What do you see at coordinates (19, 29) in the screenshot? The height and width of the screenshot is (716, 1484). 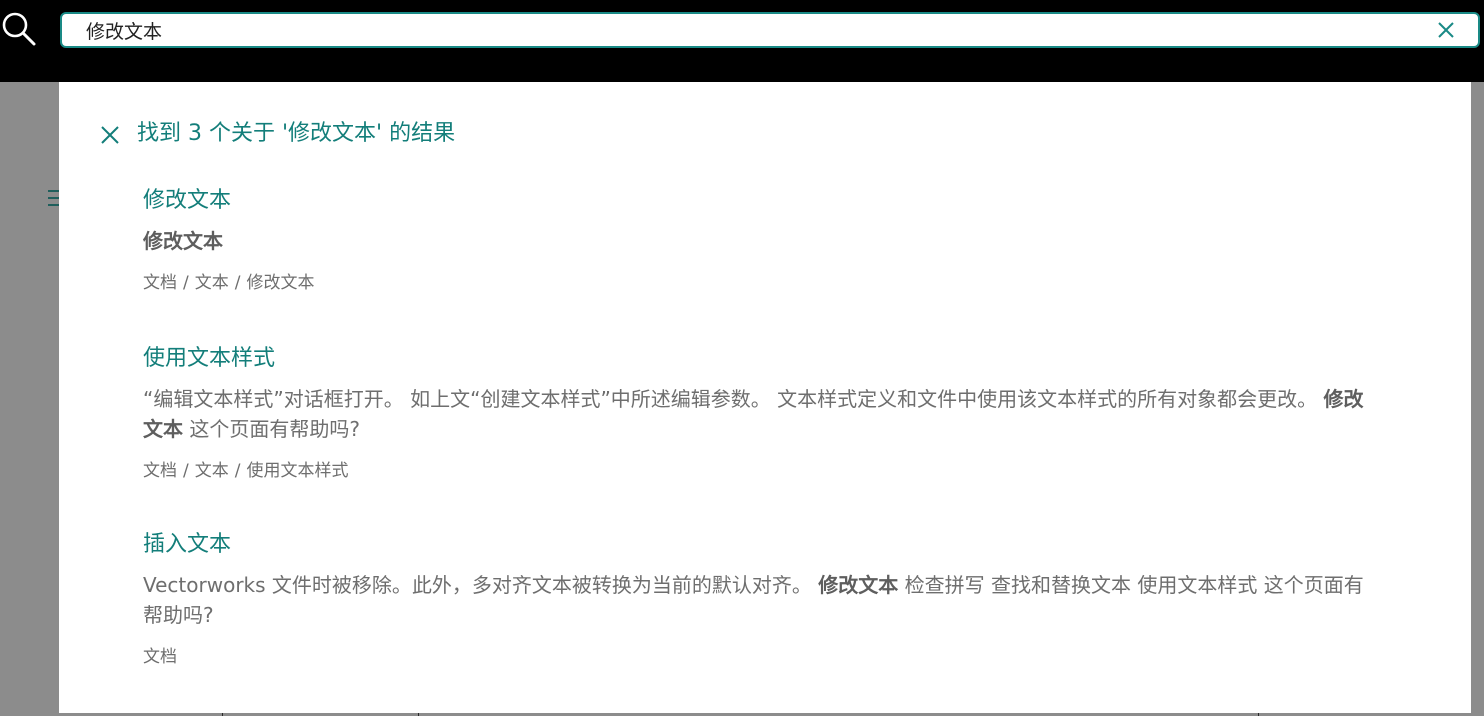 I see `search-icon` at bounding box center [19, 29].